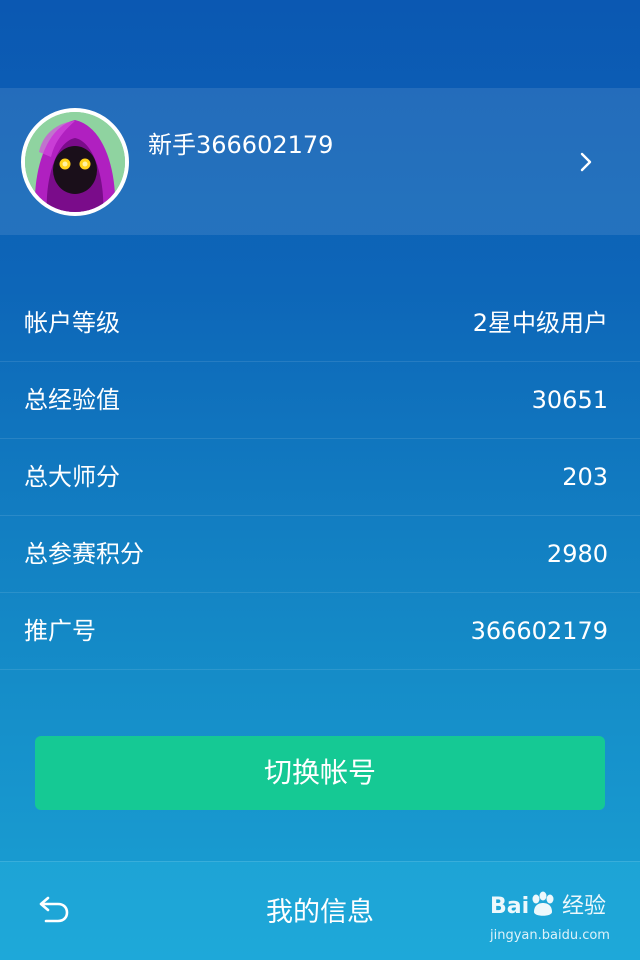 The height and width of the screenshot is (960, 640). Describe the element at coordinates (540, 323) in the screenshot. I see `info-value: 2星中级用户` at that location.